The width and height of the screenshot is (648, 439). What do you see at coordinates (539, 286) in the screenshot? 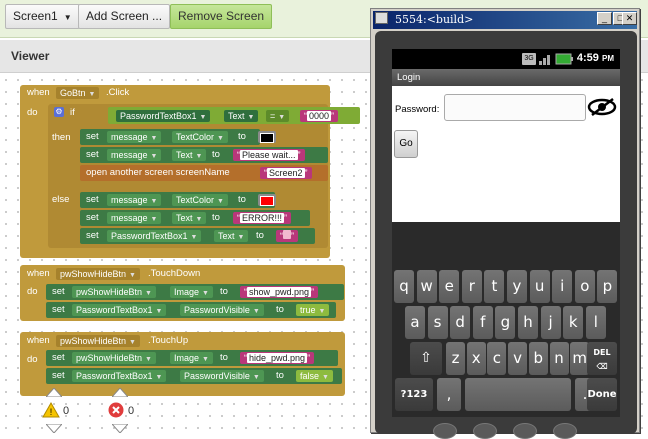
I see `key-u: u` at bounding box center [539, 286].